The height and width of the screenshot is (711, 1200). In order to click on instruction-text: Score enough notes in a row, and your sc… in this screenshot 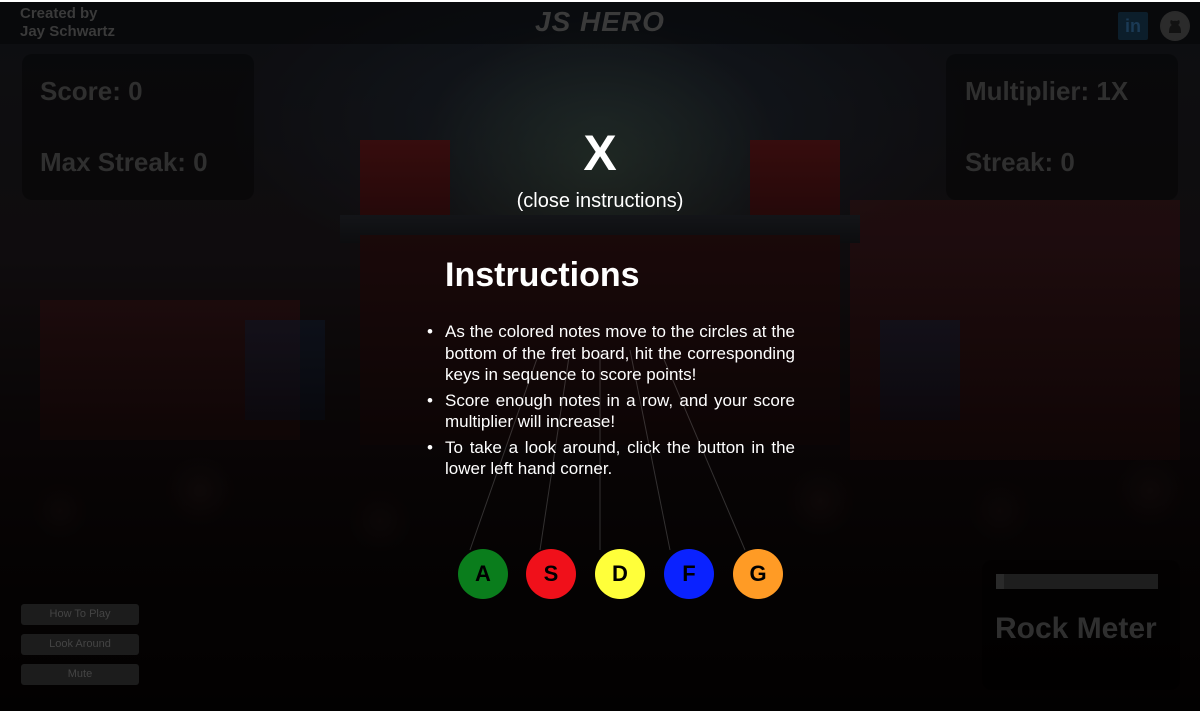, I will do `click(620, 411)`.